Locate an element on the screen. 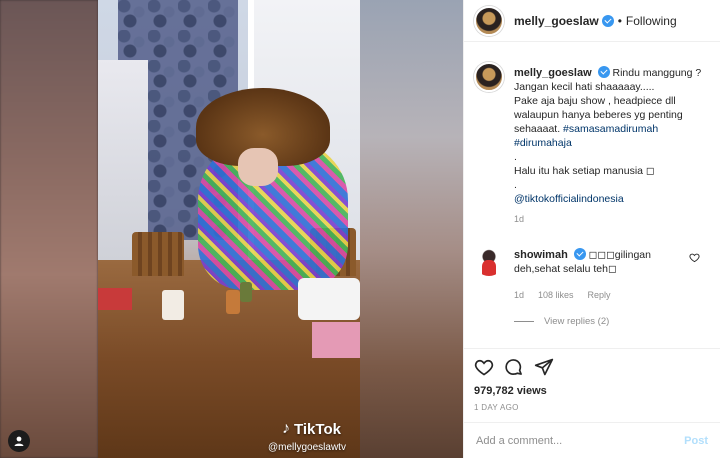 The image size is (720, 458). caption-username: melly_goeslaw is located at coordinates (553, 73).